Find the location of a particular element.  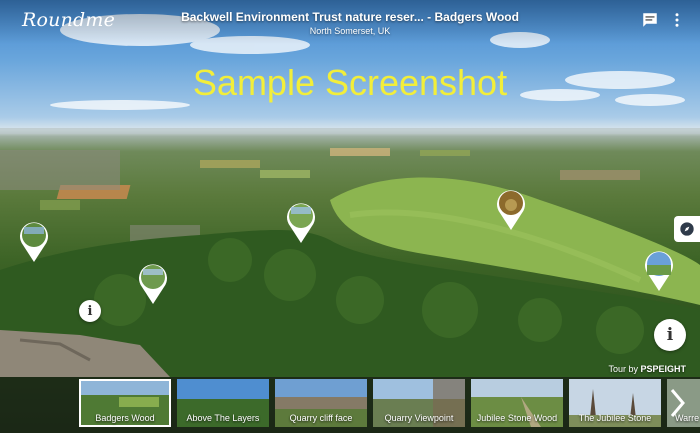

more-vert-icon is located at coordinates (677, 20).